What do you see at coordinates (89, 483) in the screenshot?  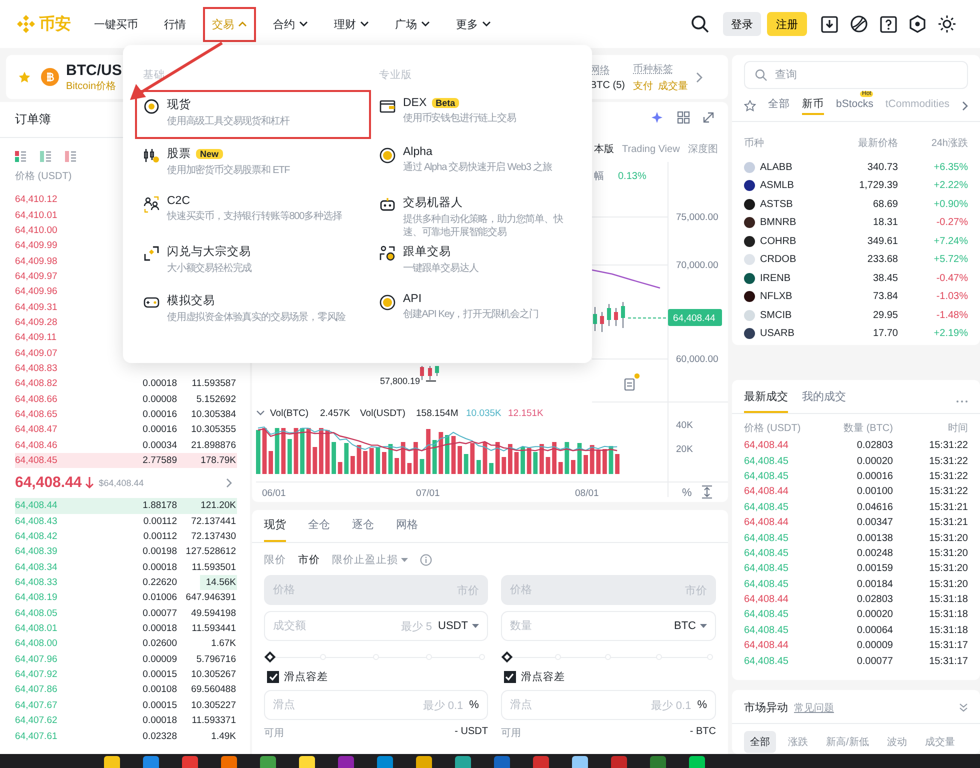 I see `arrow-icon` at bounding box center [89, 483].